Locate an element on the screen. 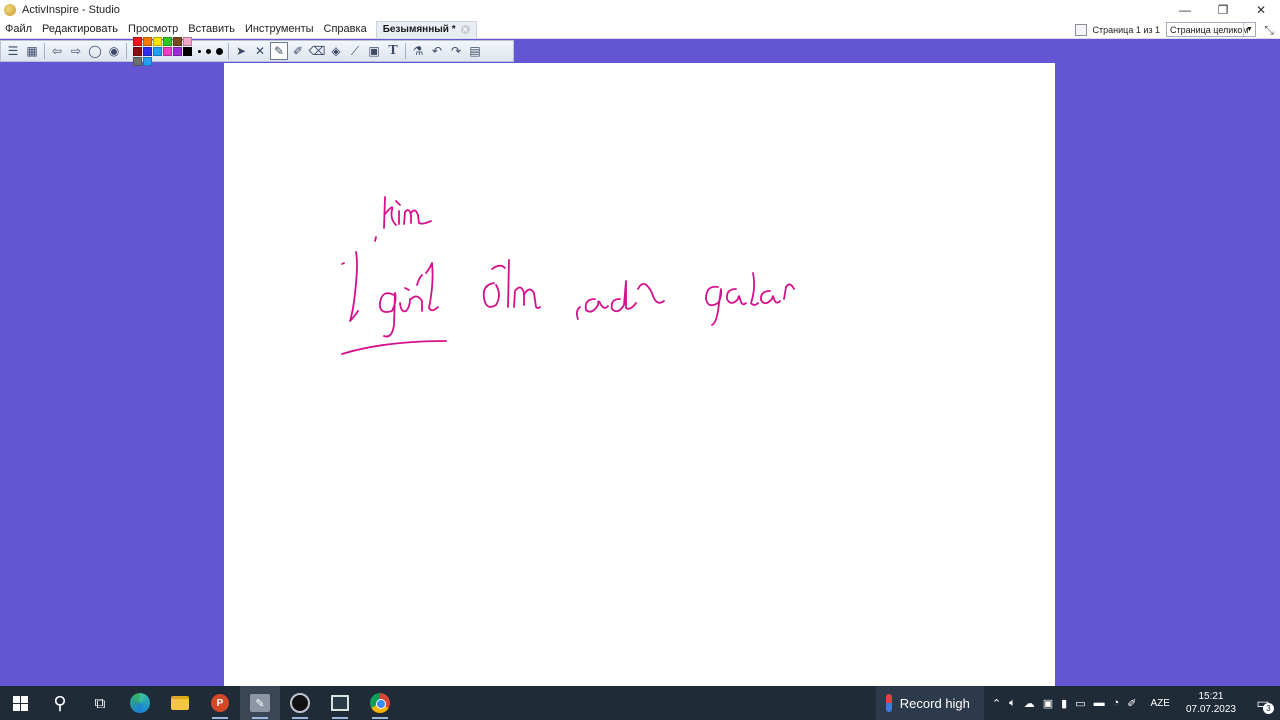  notification-button: ▭ 3 is located at coordinates (1263, 703).